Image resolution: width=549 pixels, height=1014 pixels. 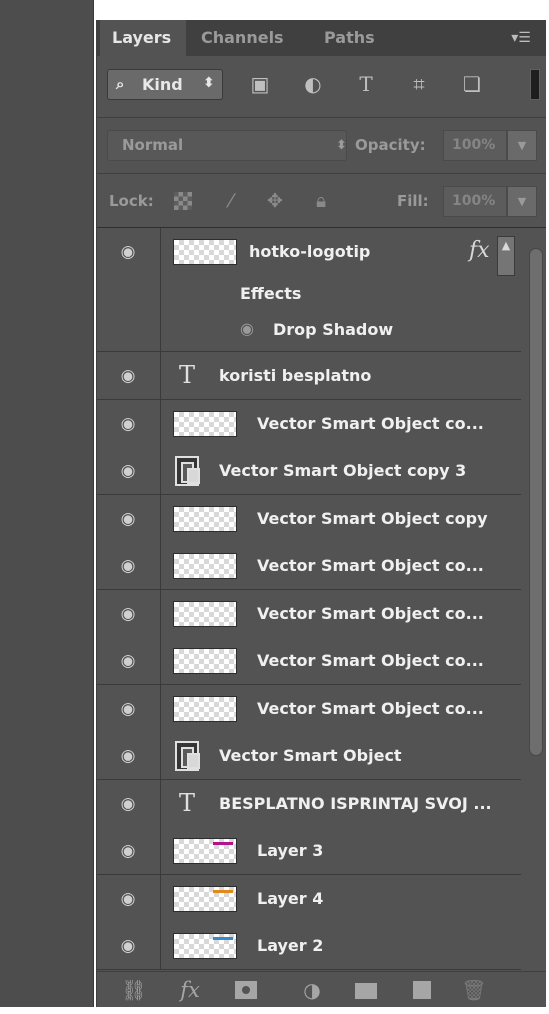 What do you see at coordinates (270, 293) in the screenshot?
I see `effects-label: Effects` at bounding box center [270, 293].